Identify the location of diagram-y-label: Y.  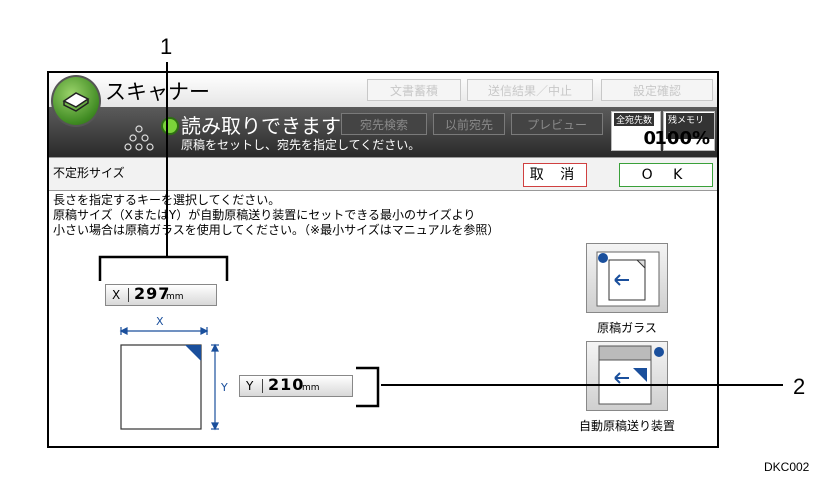
(224, 387).